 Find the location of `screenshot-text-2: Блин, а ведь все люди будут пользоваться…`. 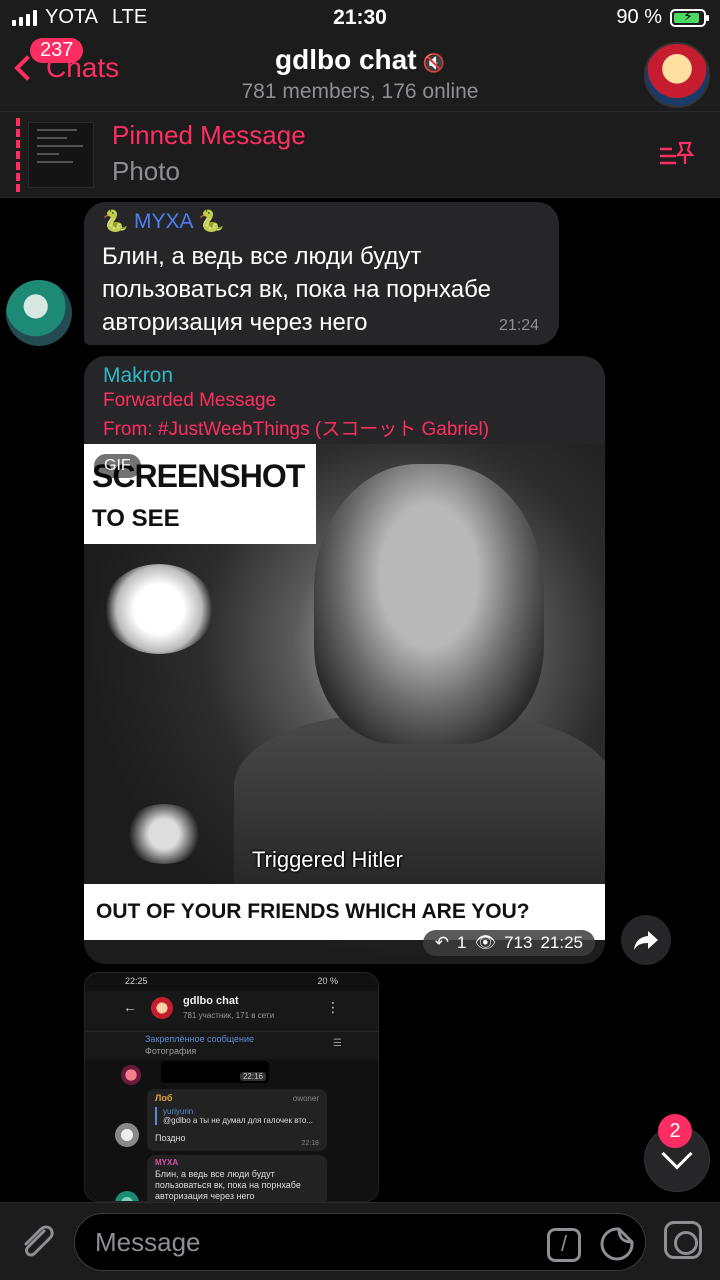

screenshot-text-2: Блин, а ведь все люди будут пользоваться… is located at coordinates (228, 1185).